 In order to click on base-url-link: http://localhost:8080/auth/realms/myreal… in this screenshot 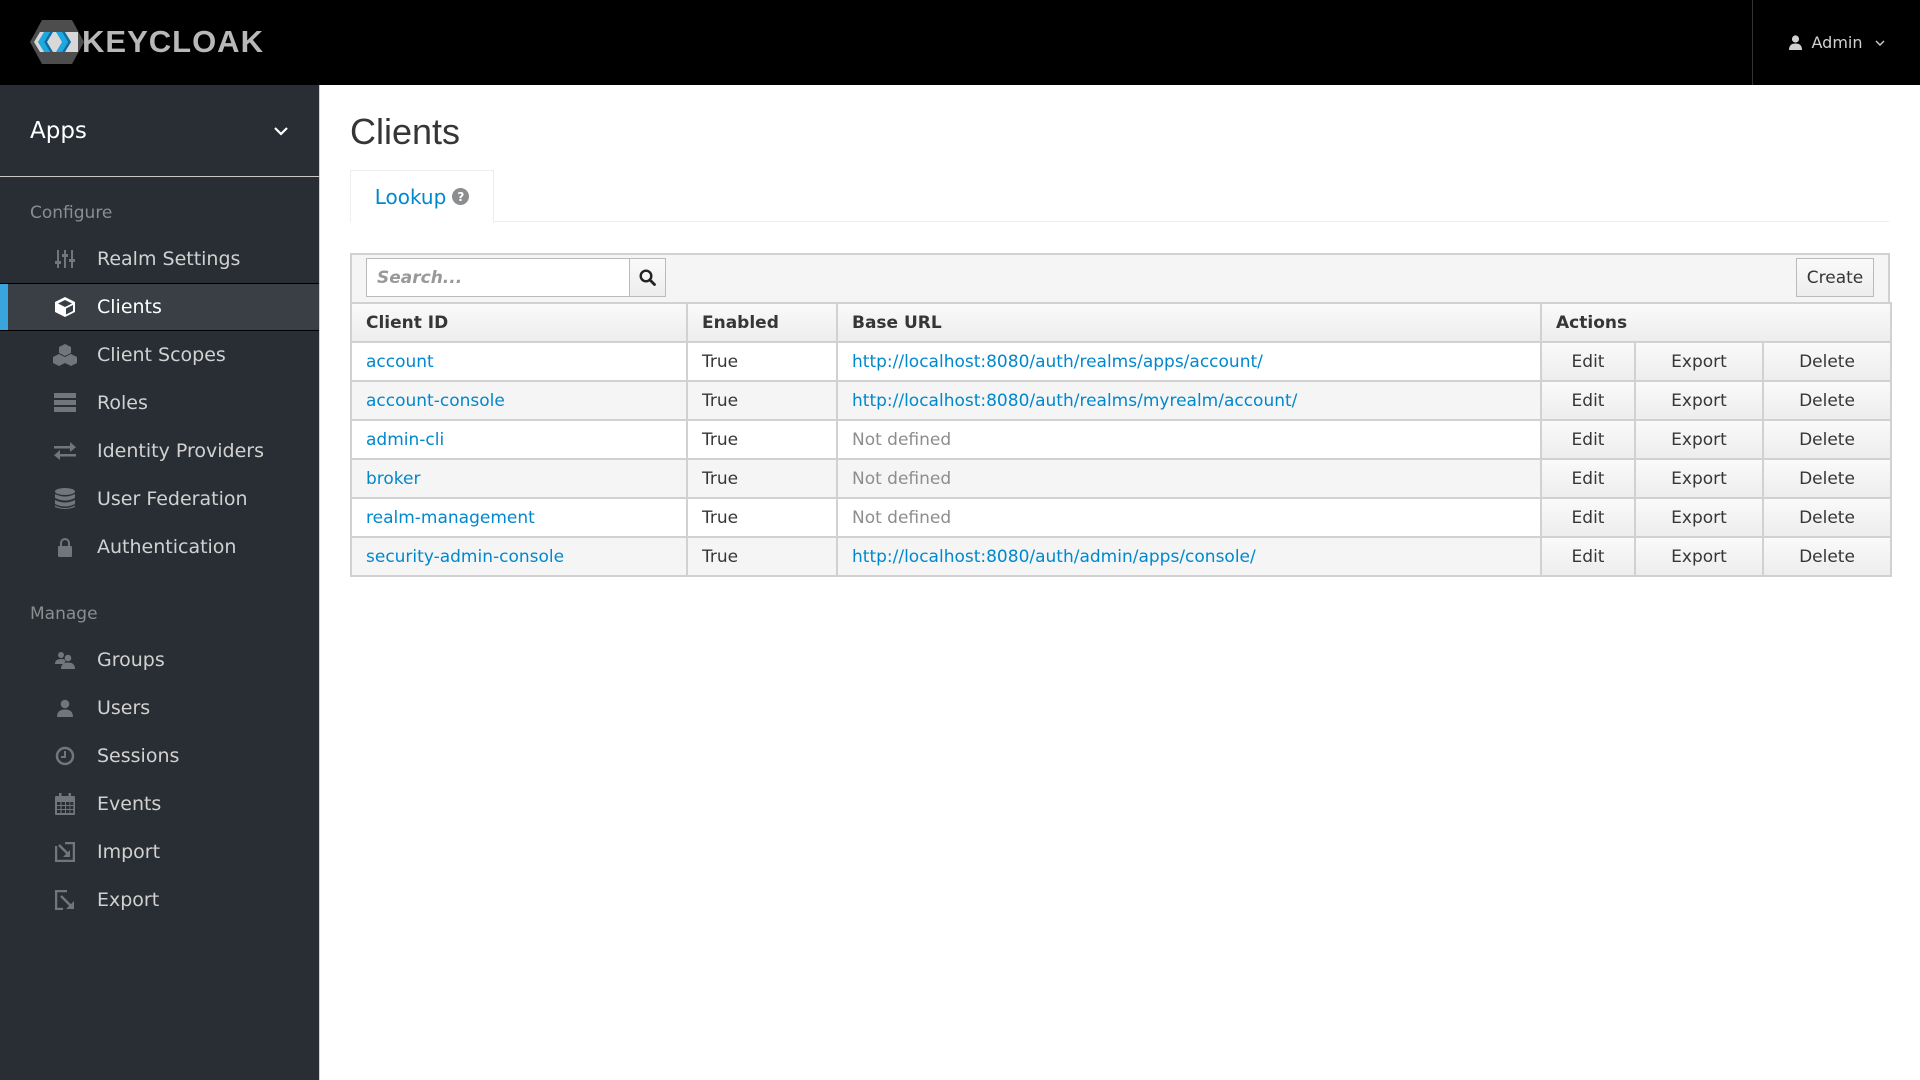, I will do `click(1189, 400)`.